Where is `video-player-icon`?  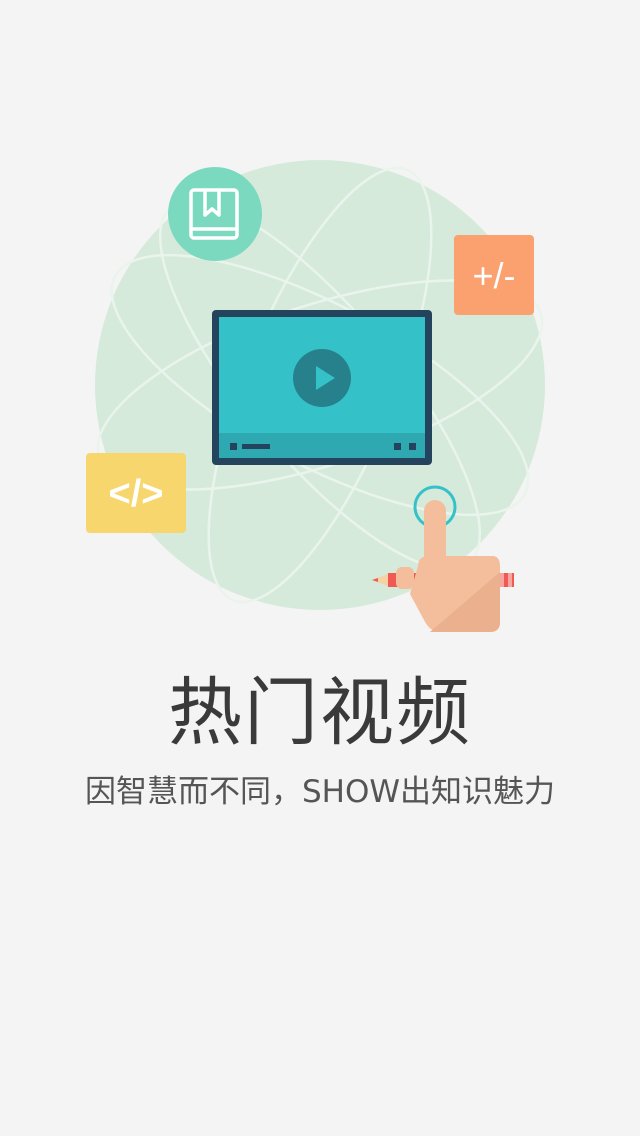 video-player-icon is located at coordinates (322, 387).